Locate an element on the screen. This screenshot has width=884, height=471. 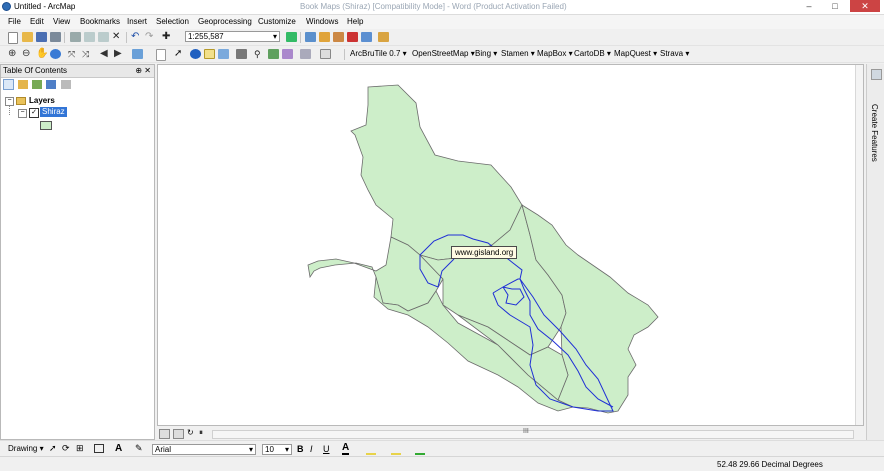
italic-button: I is located at coordinates (311, 449).